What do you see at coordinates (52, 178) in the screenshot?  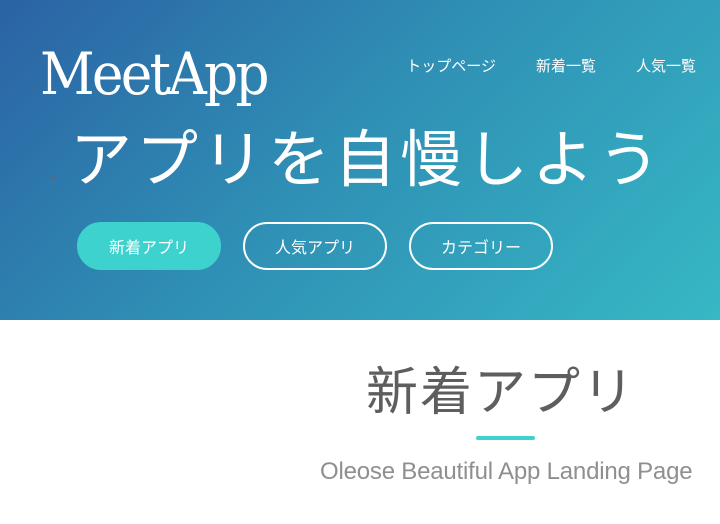 I see `decorative-dot` at bounding box center [52, 178].